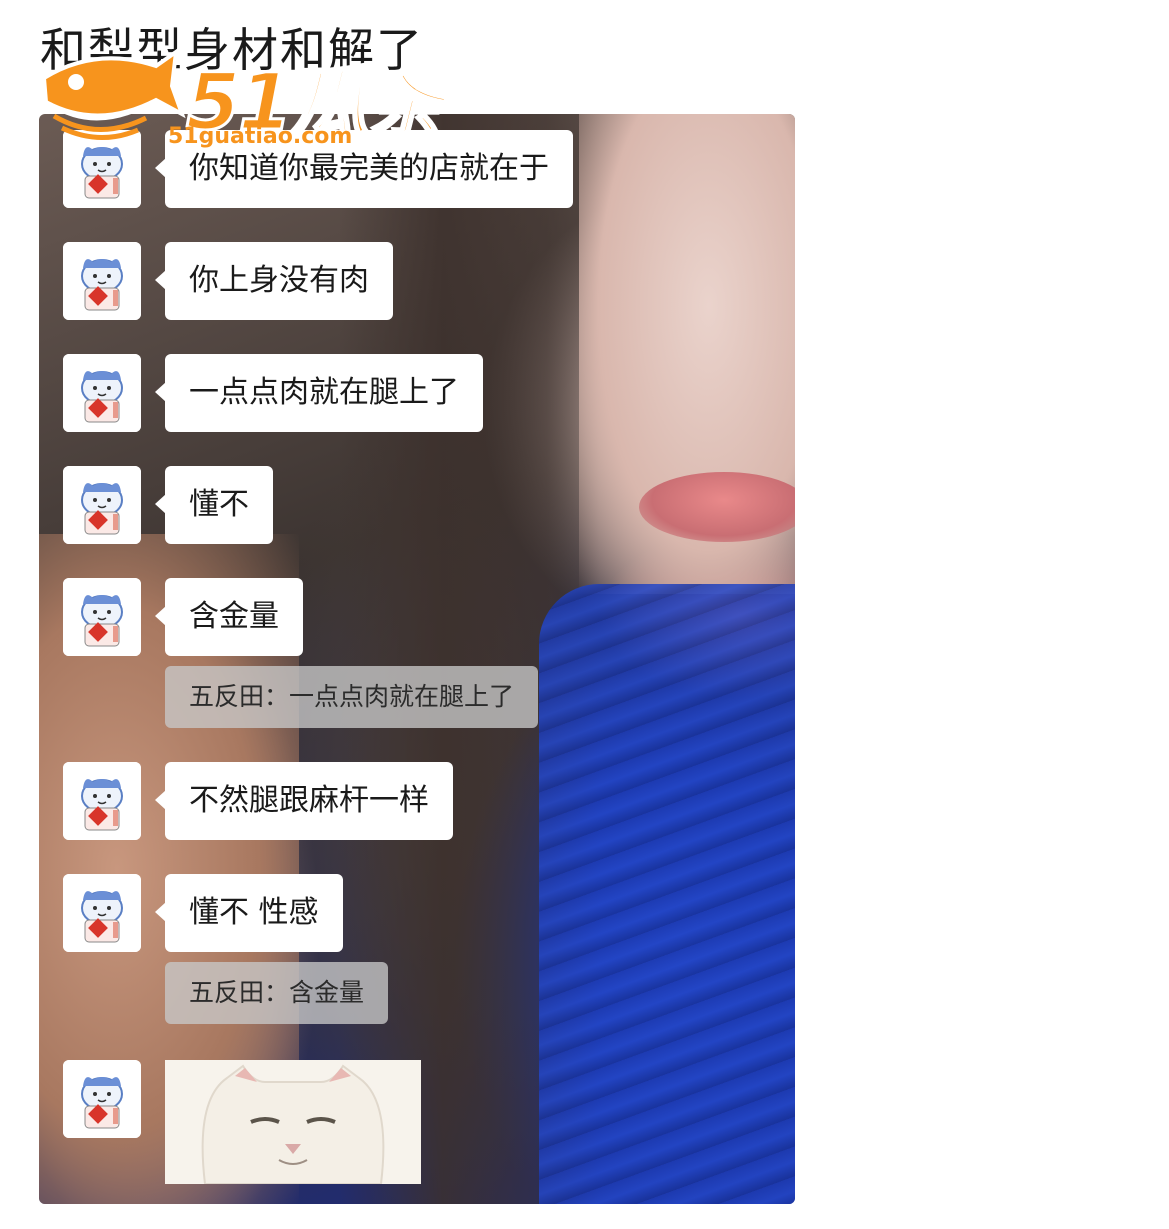 This screenshot has width=1169, height=1229. Describe the element at coordinates (277, 993) in the screenshot. I see `quoted-reply: 五反田：含金量` at that location.